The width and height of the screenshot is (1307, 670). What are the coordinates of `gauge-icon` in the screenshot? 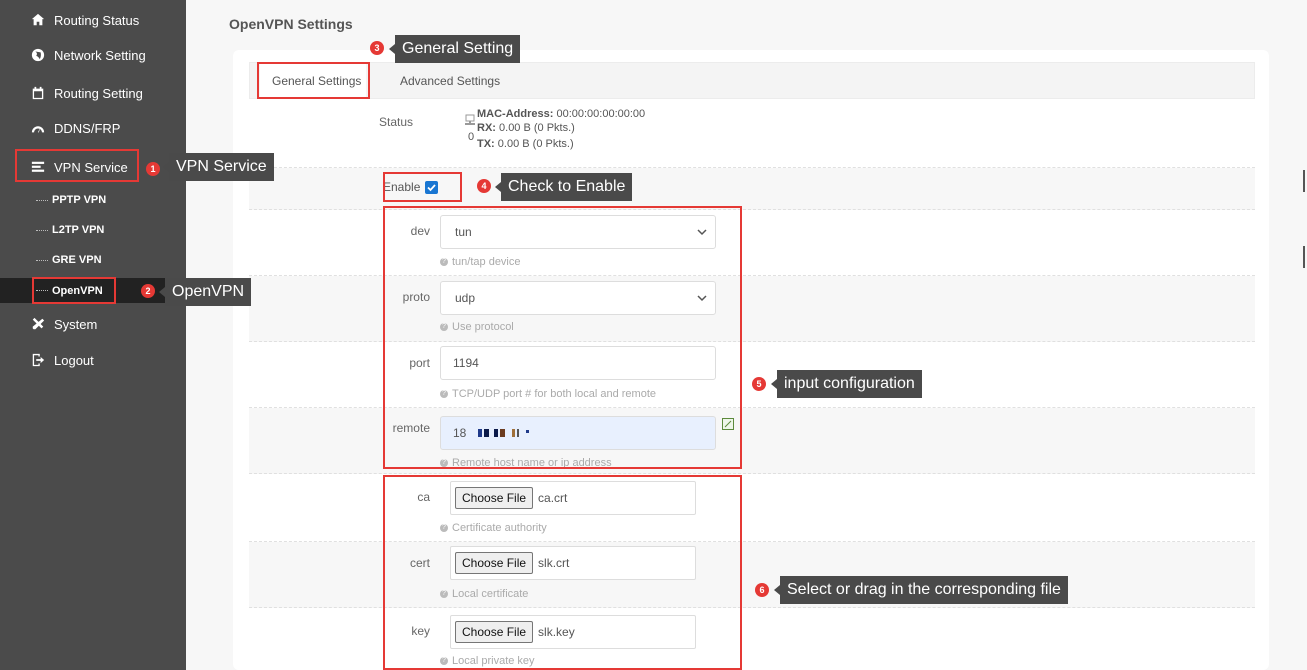 It's located at (38, 128).